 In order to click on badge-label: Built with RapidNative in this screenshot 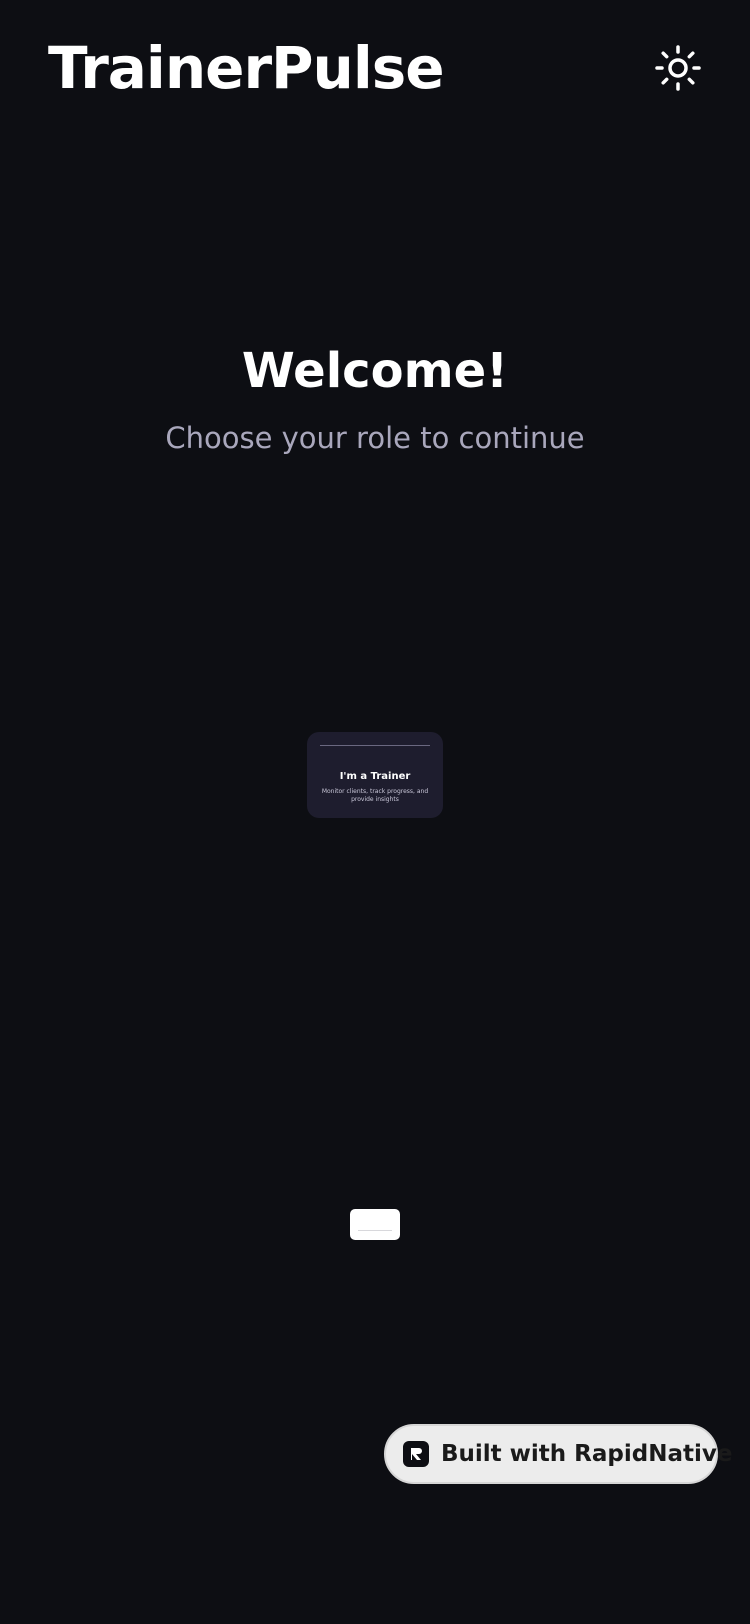, I will do `click(587, 1454)`.